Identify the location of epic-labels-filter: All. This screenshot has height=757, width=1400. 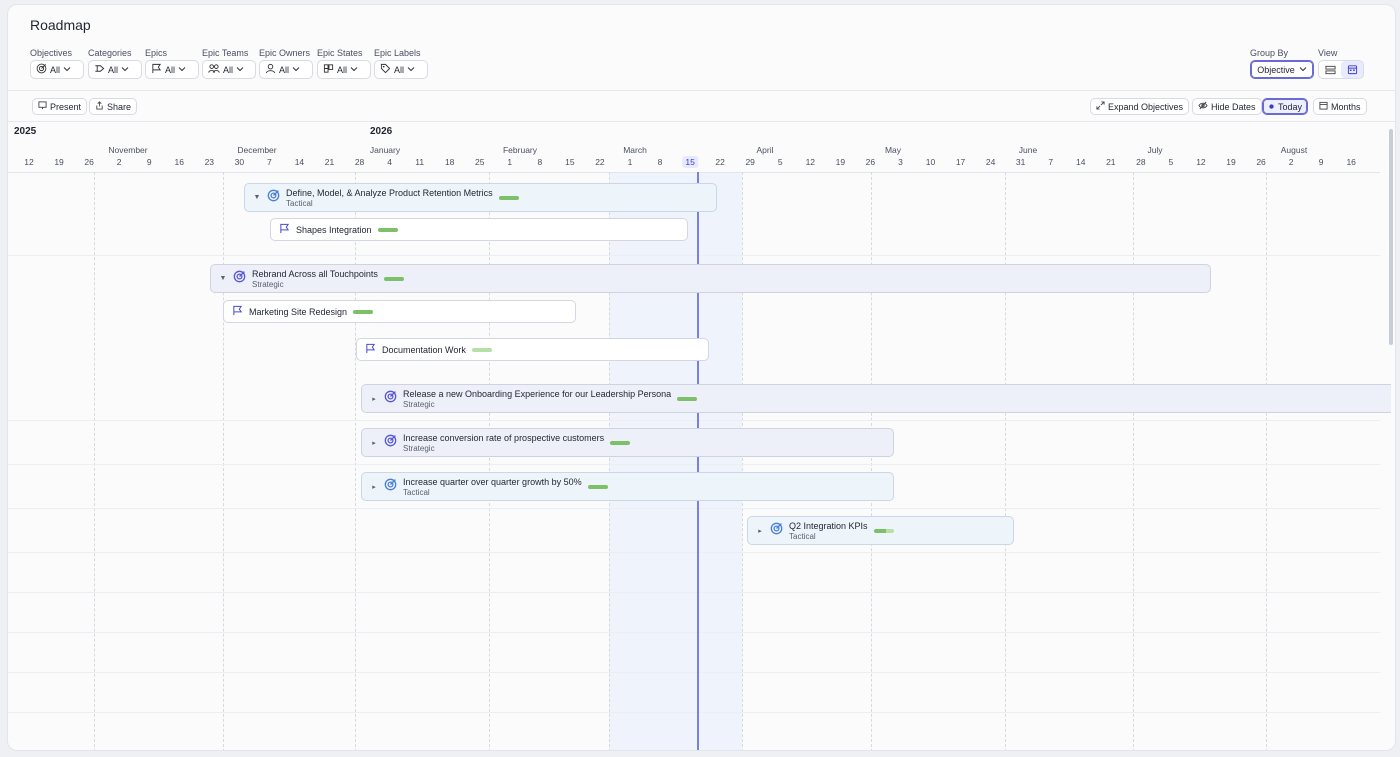
(401, 69).